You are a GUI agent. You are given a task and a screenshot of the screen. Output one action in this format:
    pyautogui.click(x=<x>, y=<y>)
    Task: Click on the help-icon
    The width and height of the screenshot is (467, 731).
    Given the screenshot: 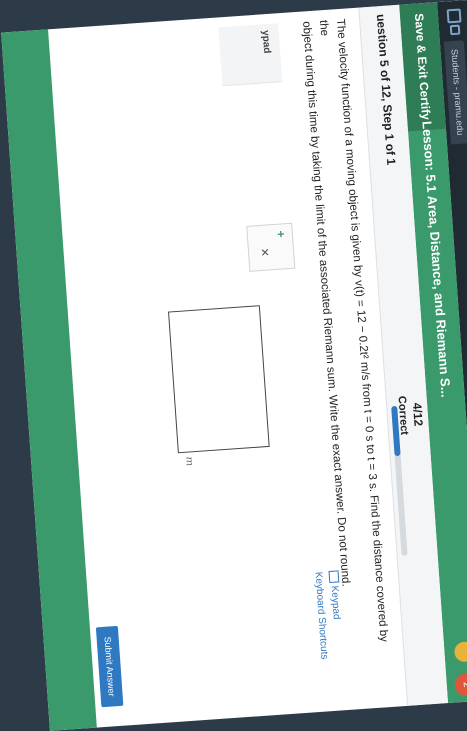 What is the action you would take?
    pyautogui.click(x=460, y=652)
    